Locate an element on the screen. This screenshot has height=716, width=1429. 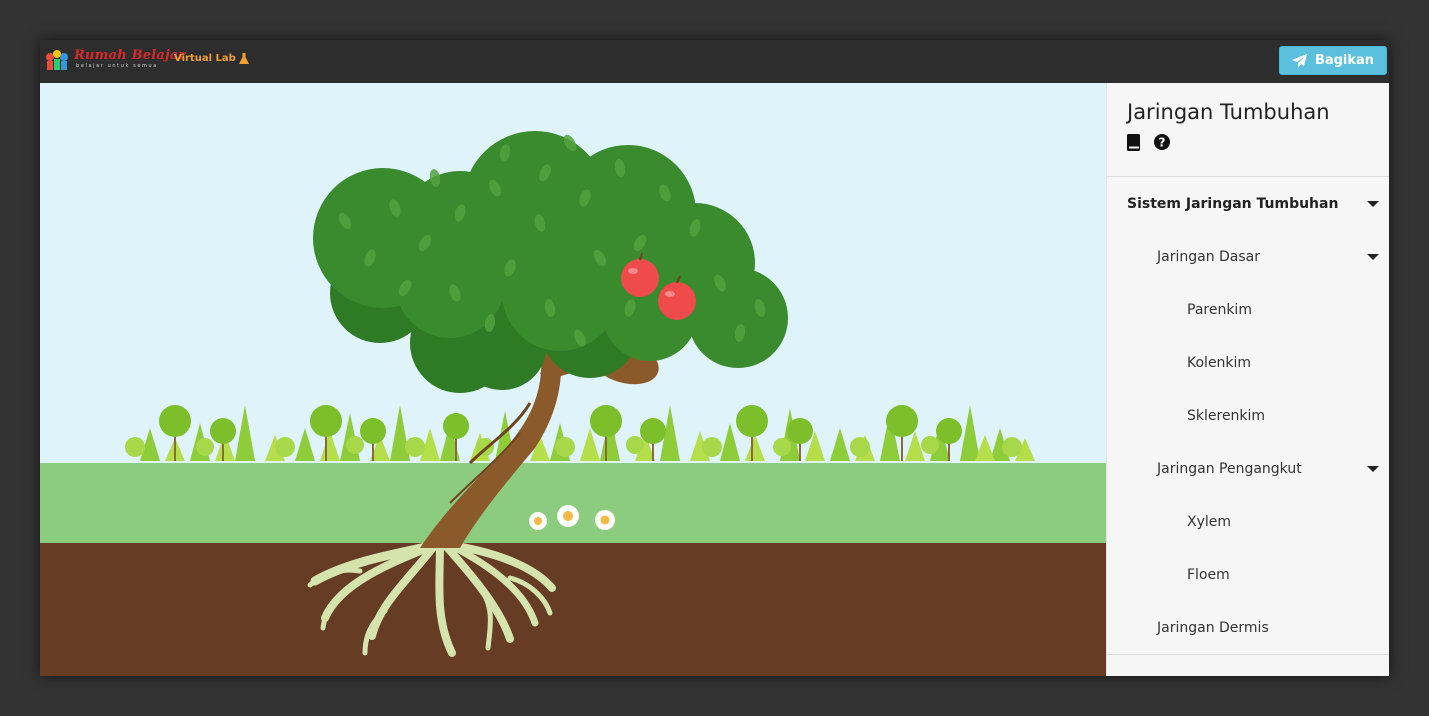
virtual-lab-label: Virtual Lab is located at coordinates (211, 58).